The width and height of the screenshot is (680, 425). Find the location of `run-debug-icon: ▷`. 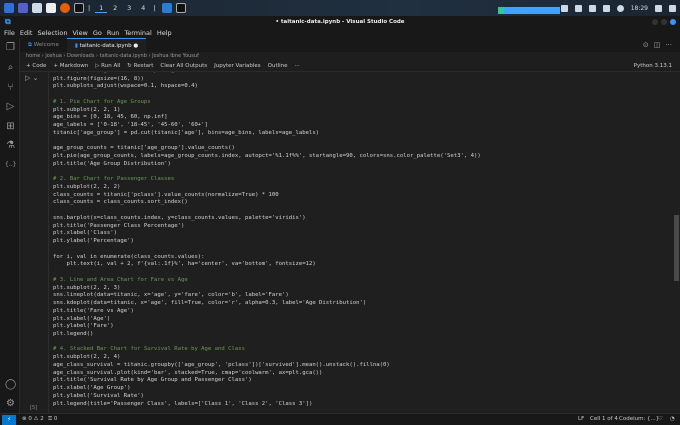

run-debug-icon: ▷ is located at coordinates (10, 106).